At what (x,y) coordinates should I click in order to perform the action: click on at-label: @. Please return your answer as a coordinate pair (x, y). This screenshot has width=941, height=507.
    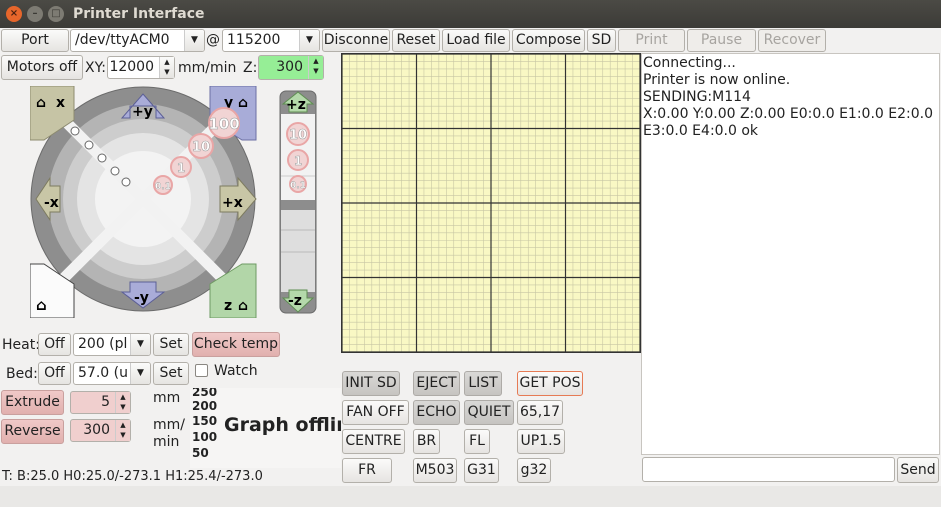
    Looking at the image, I should click on (213, 40).